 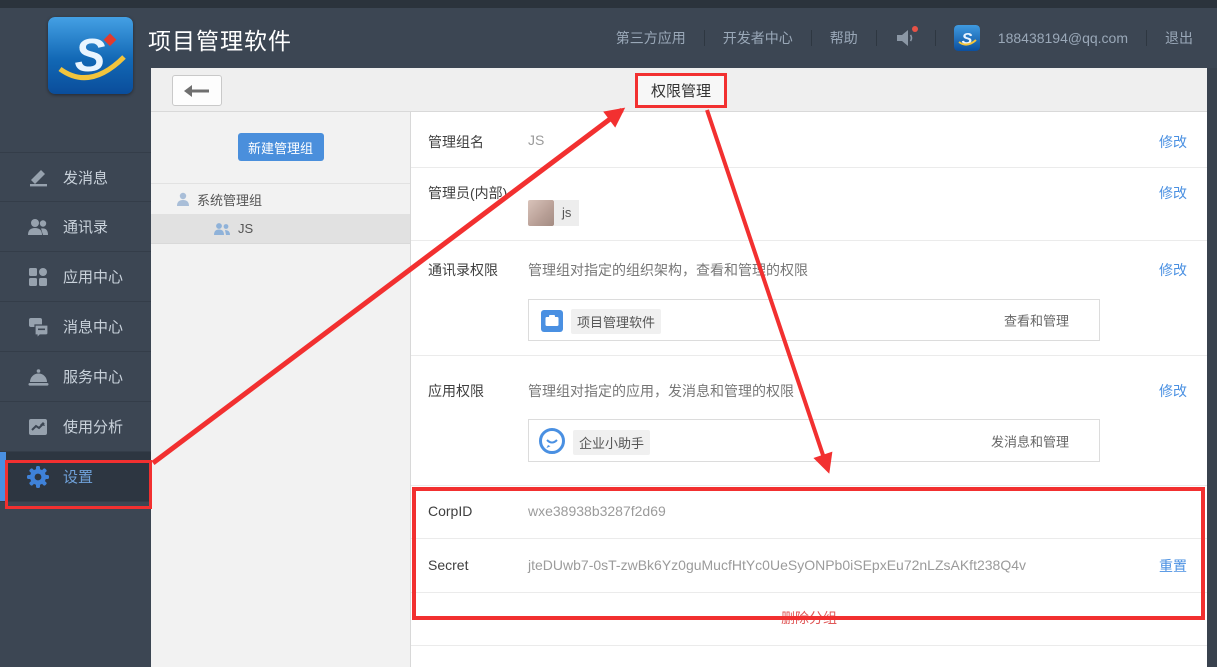 What do you see at coordinates (1173, 566) in the screenshot?
I see `secret-reset-link: 重置` at bounding box center [1173, 566].